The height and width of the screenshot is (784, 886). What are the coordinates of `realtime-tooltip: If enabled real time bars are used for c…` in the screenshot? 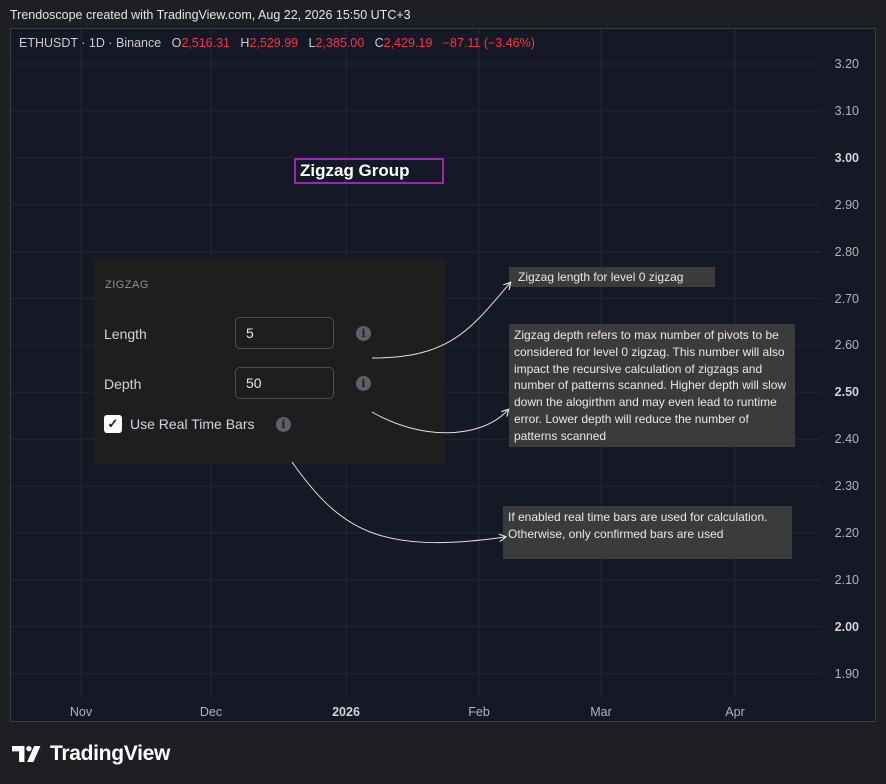 It's located at (647, 532).